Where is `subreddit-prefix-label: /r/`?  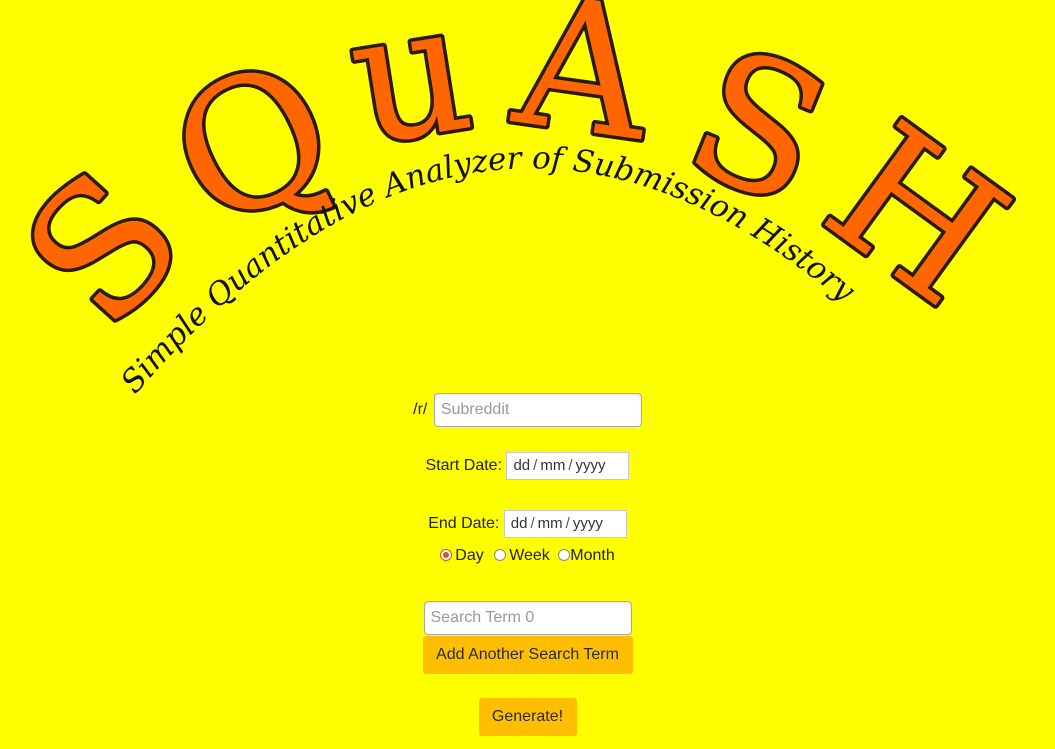
subreddit-prefix-label: /r/ is located at coordinates (420, 409).